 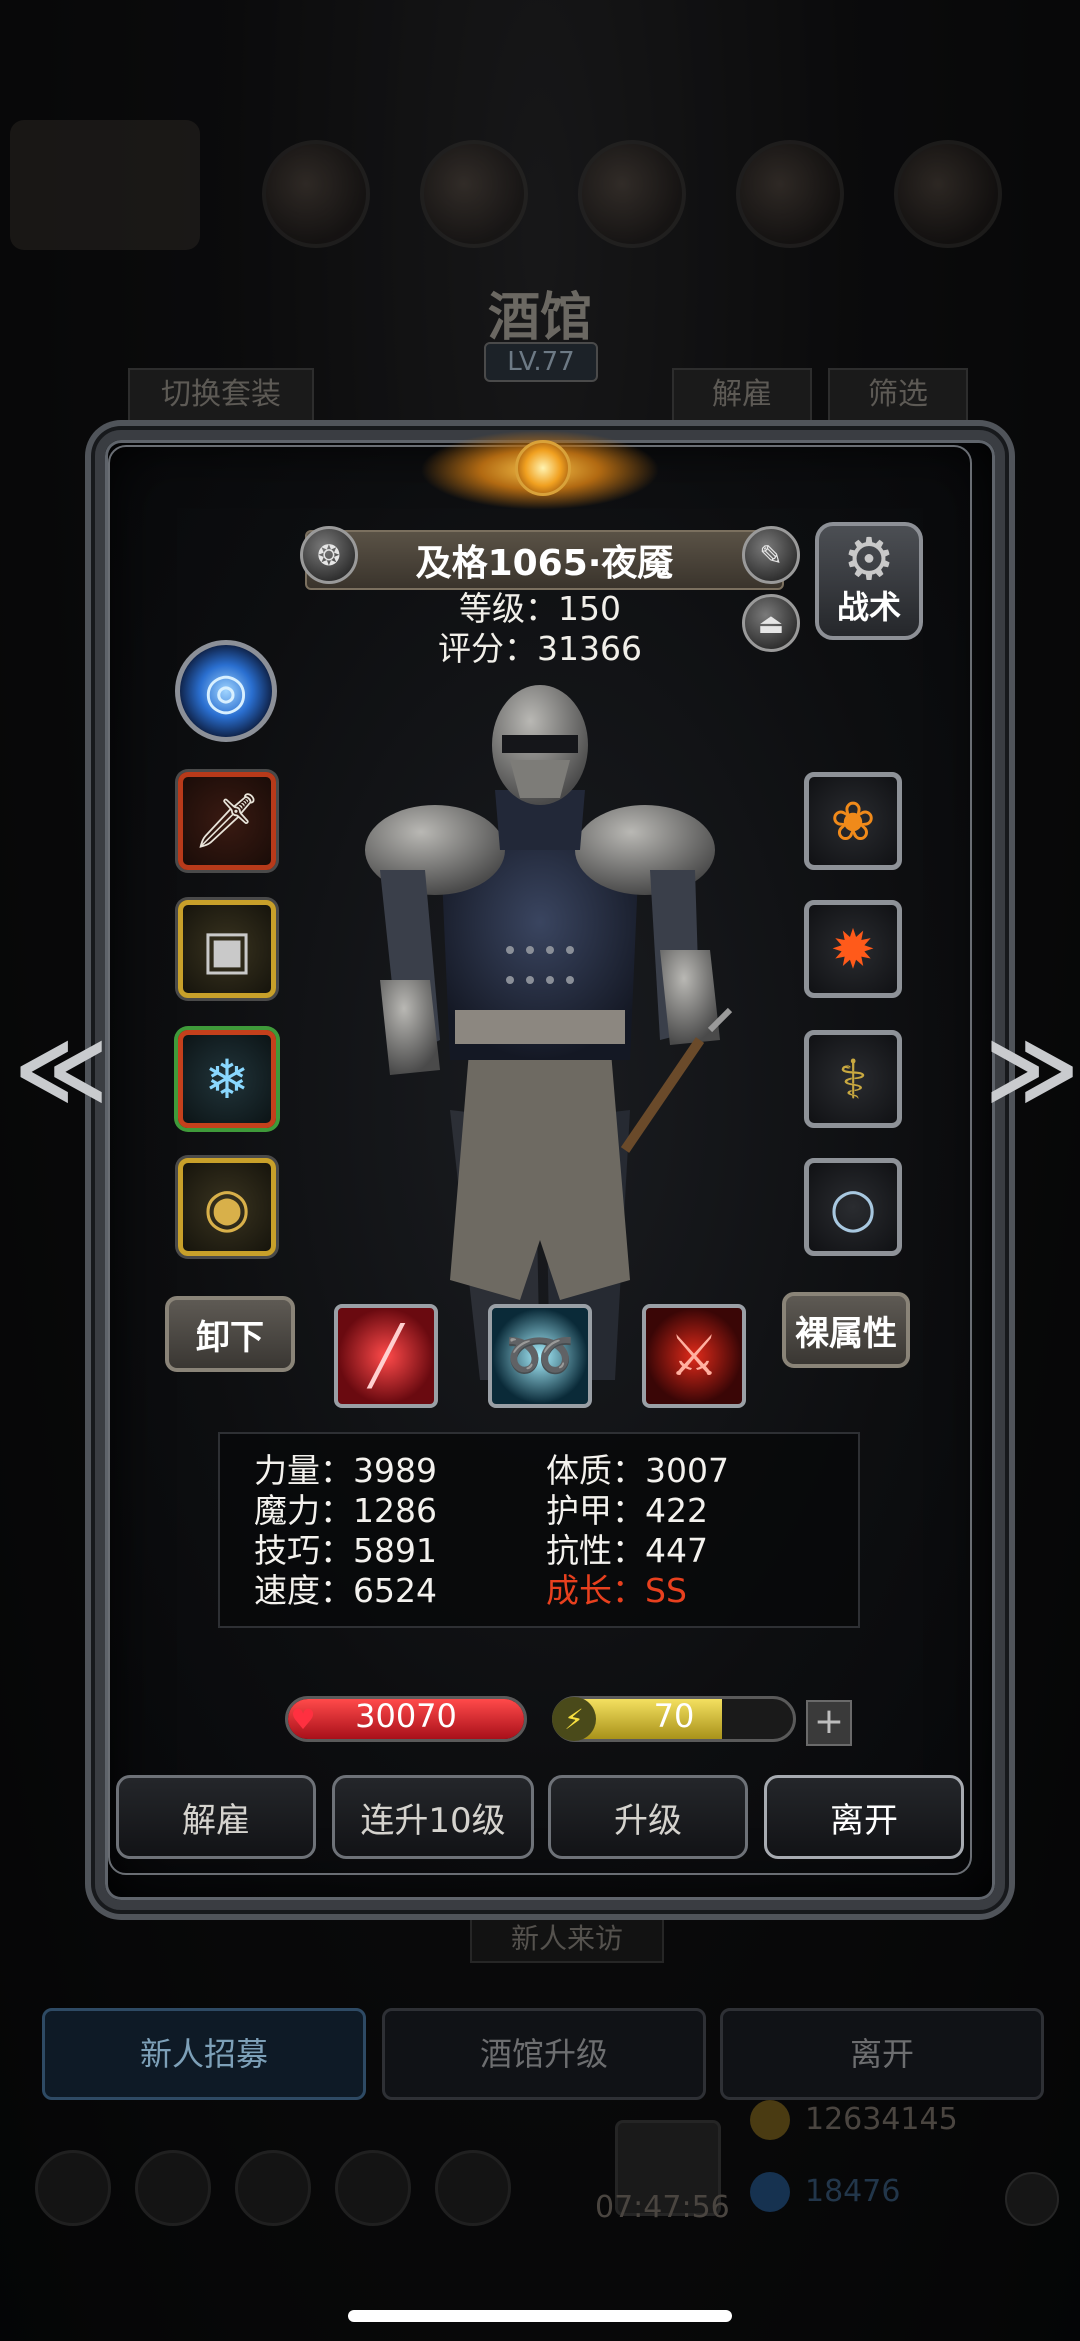 I want to click on weapon-sword-slot: 🗡, so click(x=227, y=821).